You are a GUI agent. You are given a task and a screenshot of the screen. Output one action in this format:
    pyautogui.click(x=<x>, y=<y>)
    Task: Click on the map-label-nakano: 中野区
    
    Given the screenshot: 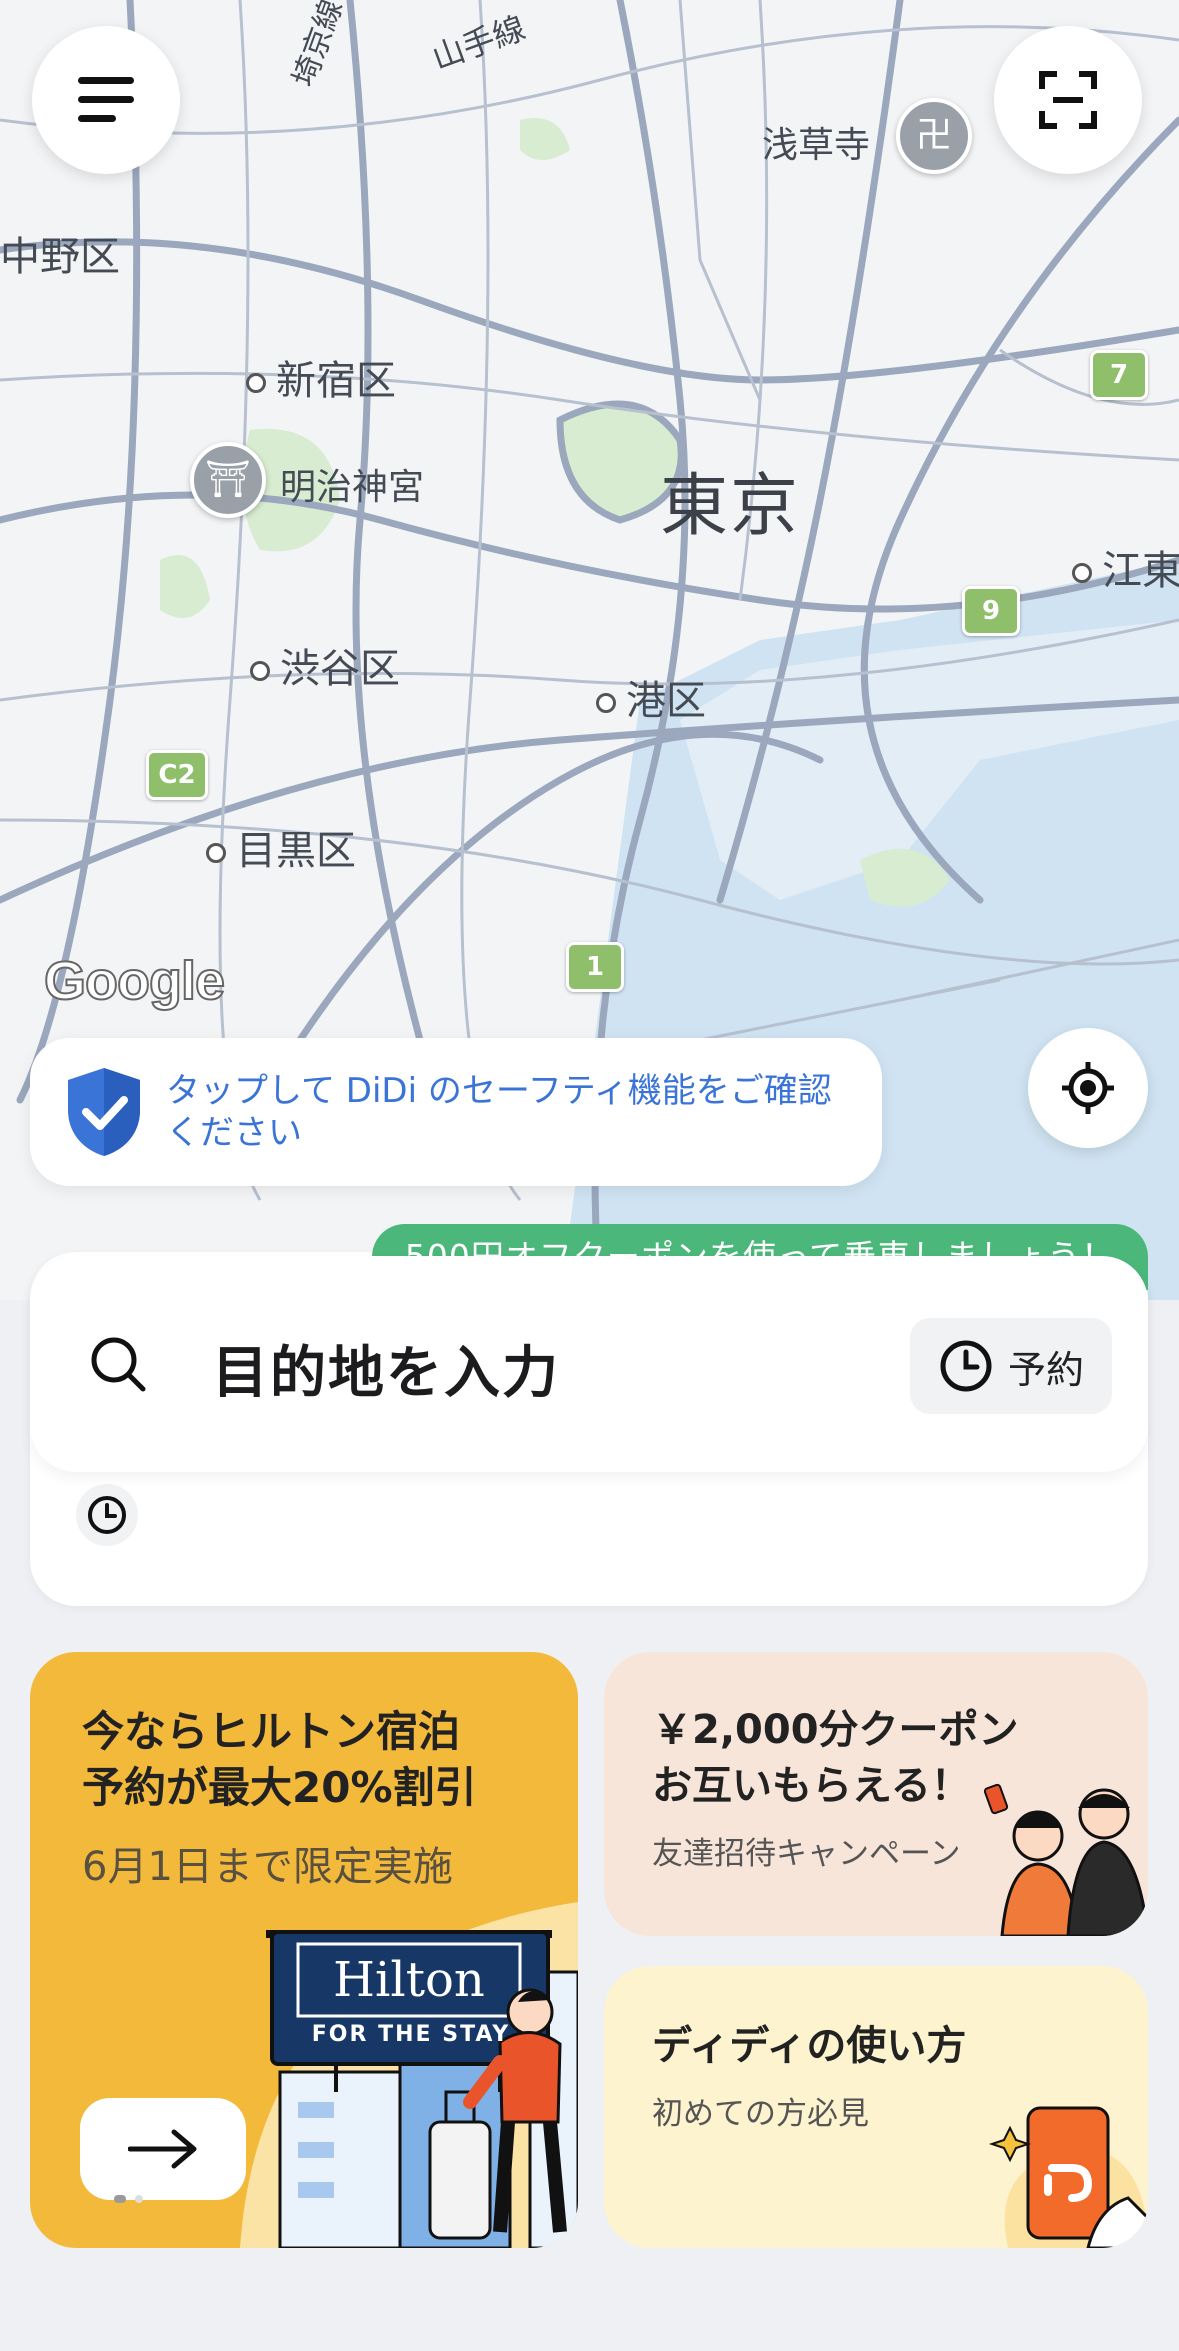 What is the action you would take?
    pyautogui.click(x=60, y=257)
    